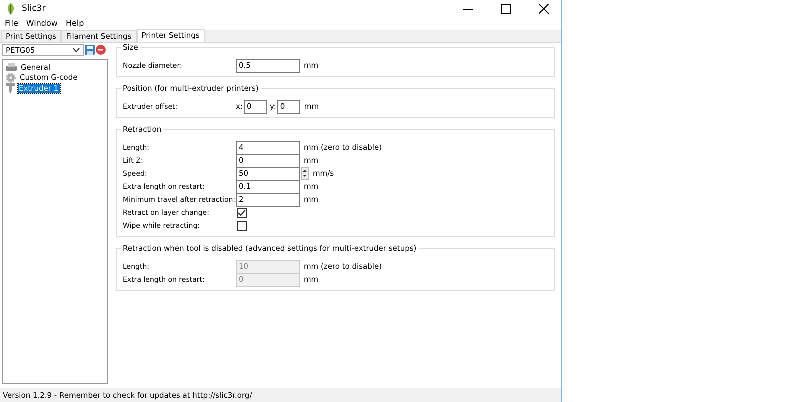 This screenshot has width=800, height=402. What do you see at coordinates (11, 77) in the screenshot?
I see `gear-icon` at bounding box center [11, 77].